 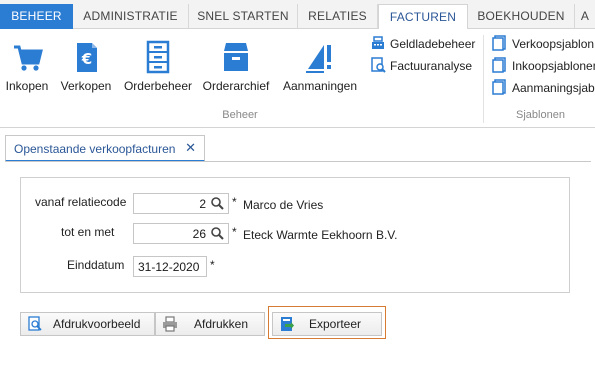 I want to click on shopping-cart-icon, so click(x=28, y=58).